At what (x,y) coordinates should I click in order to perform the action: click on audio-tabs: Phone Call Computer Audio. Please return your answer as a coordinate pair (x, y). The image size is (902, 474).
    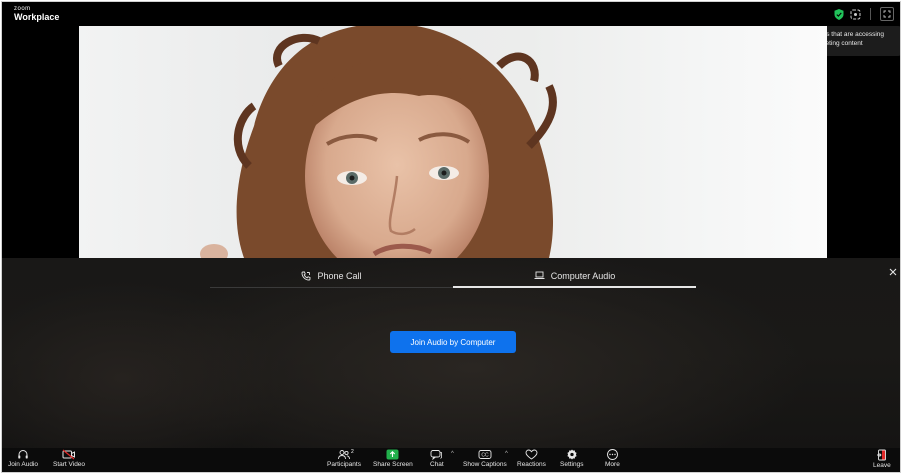
    Looking at the image, I should click on (453, 276).